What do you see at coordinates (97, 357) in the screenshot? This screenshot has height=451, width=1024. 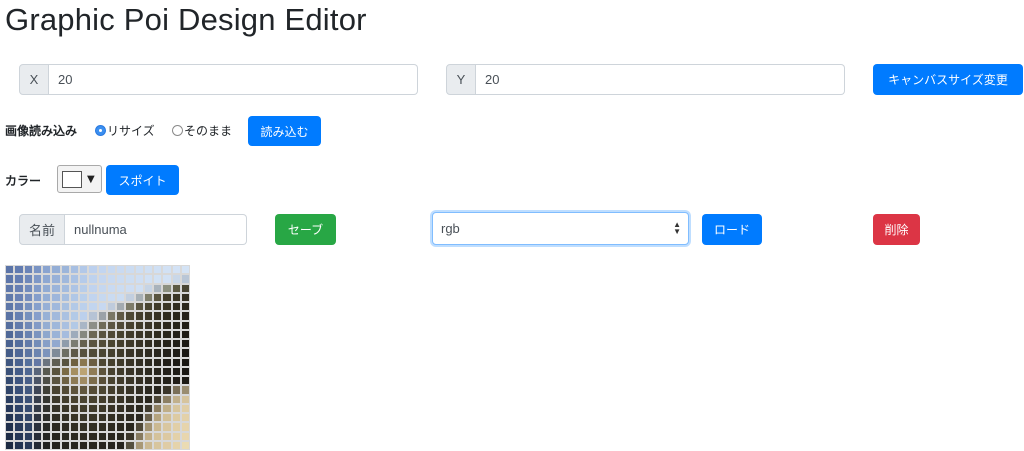 I see `pixel-canvas` at bounding box center [97, 357].